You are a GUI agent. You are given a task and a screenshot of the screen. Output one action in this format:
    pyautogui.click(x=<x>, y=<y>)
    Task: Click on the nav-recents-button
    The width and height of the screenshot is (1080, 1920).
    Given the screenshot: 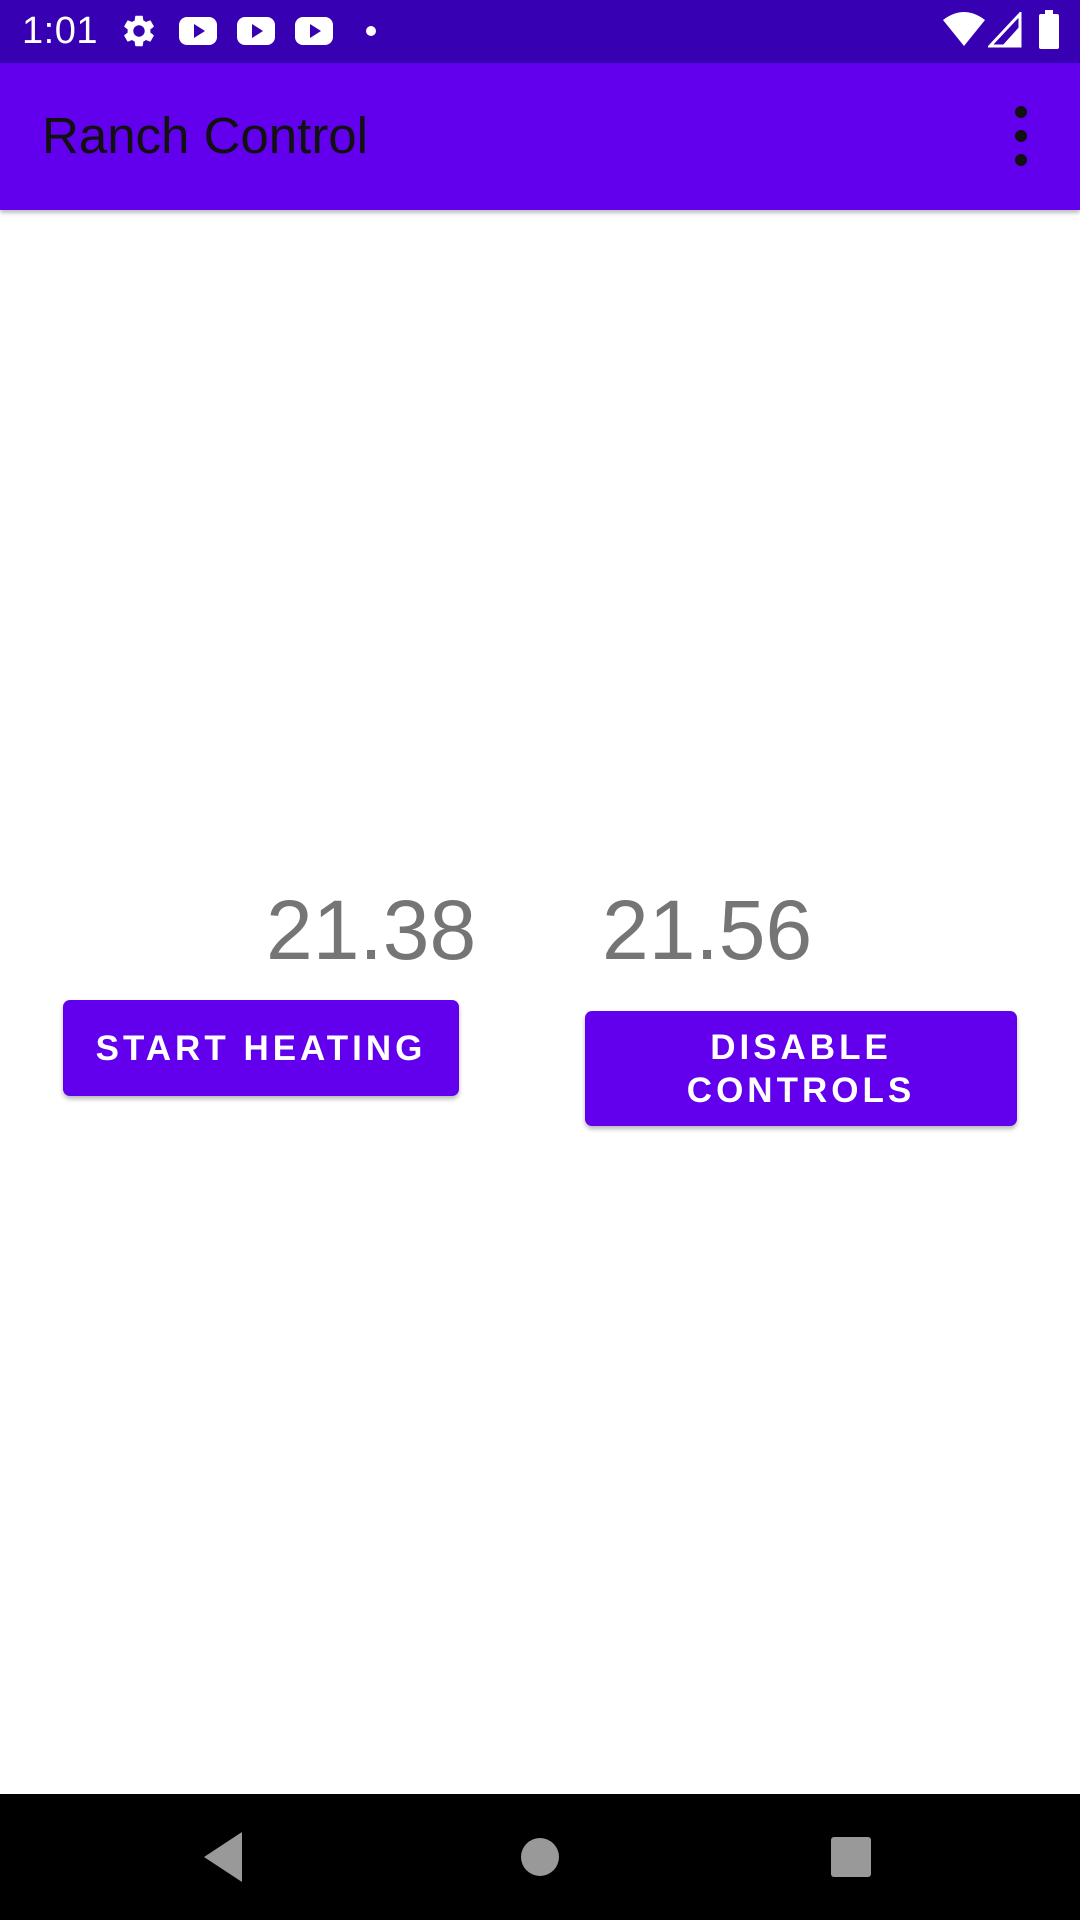 What is the action you would take?
    pyautogui.click(x=851, y=1857)
    